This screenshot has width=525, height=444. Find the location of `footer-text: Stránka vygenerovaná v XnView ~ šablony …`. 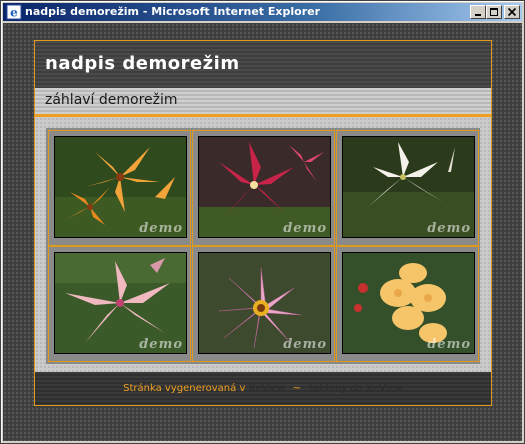

footer-text: Stránka vygenerovaná v XnView ~ šablony … is located at coordinates (263, 388).